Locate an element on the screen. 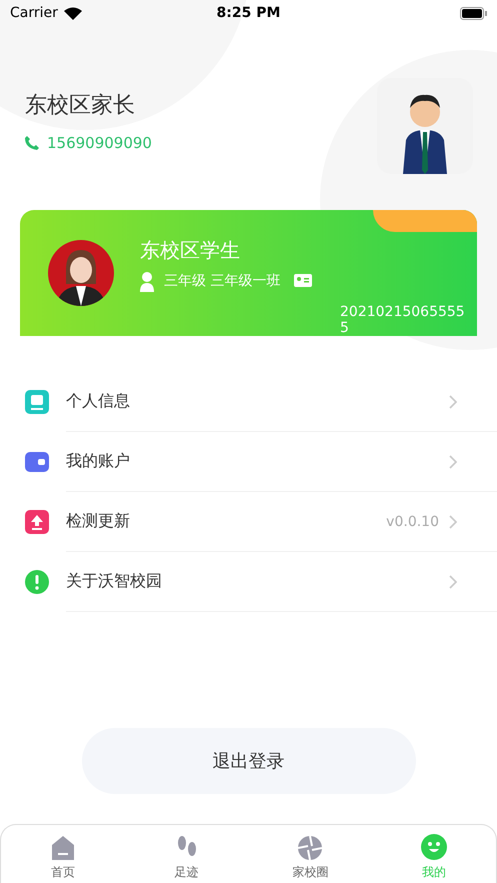 Image resolution: width=497 pixels, height=883 pixels. student-id: 20210215065555 5 is located at coordinates (402, 320).